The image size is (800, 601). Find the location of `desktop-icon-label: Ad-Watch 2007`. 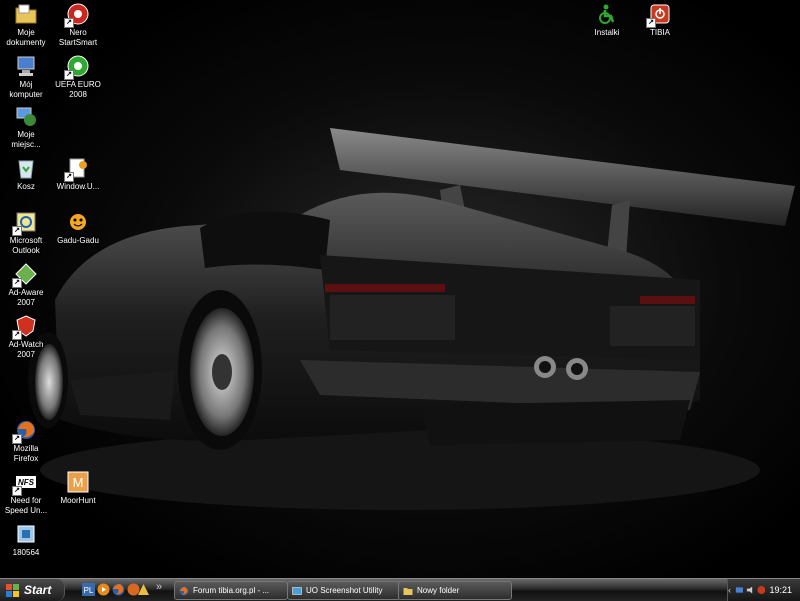

desktop-icon-label: Ad-Watch 2007 is located at coordinates (26, 349).